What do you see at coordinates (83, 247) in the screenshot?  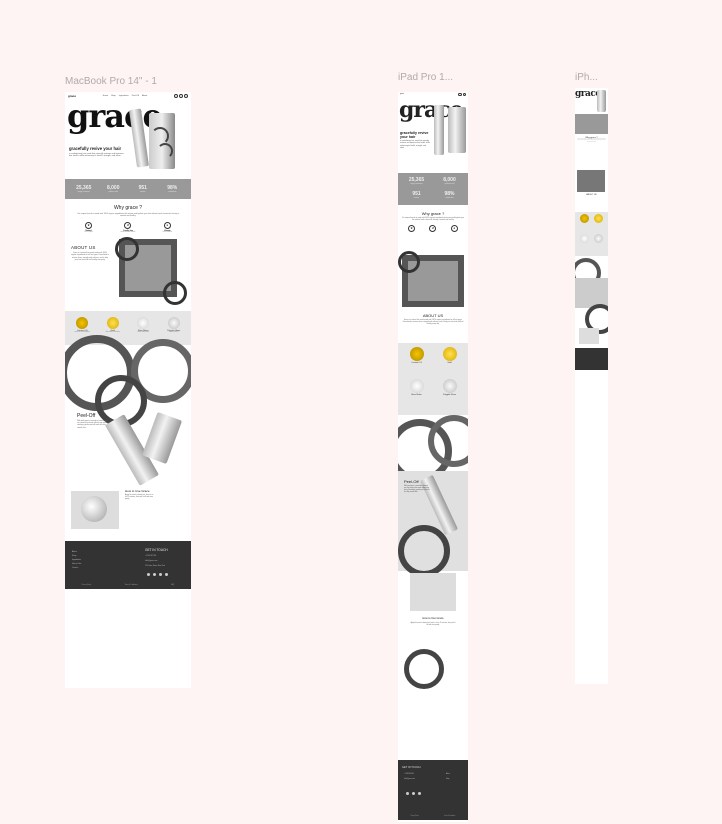 I see `about-title: ABOUT US` at bounding box center [83, 247].